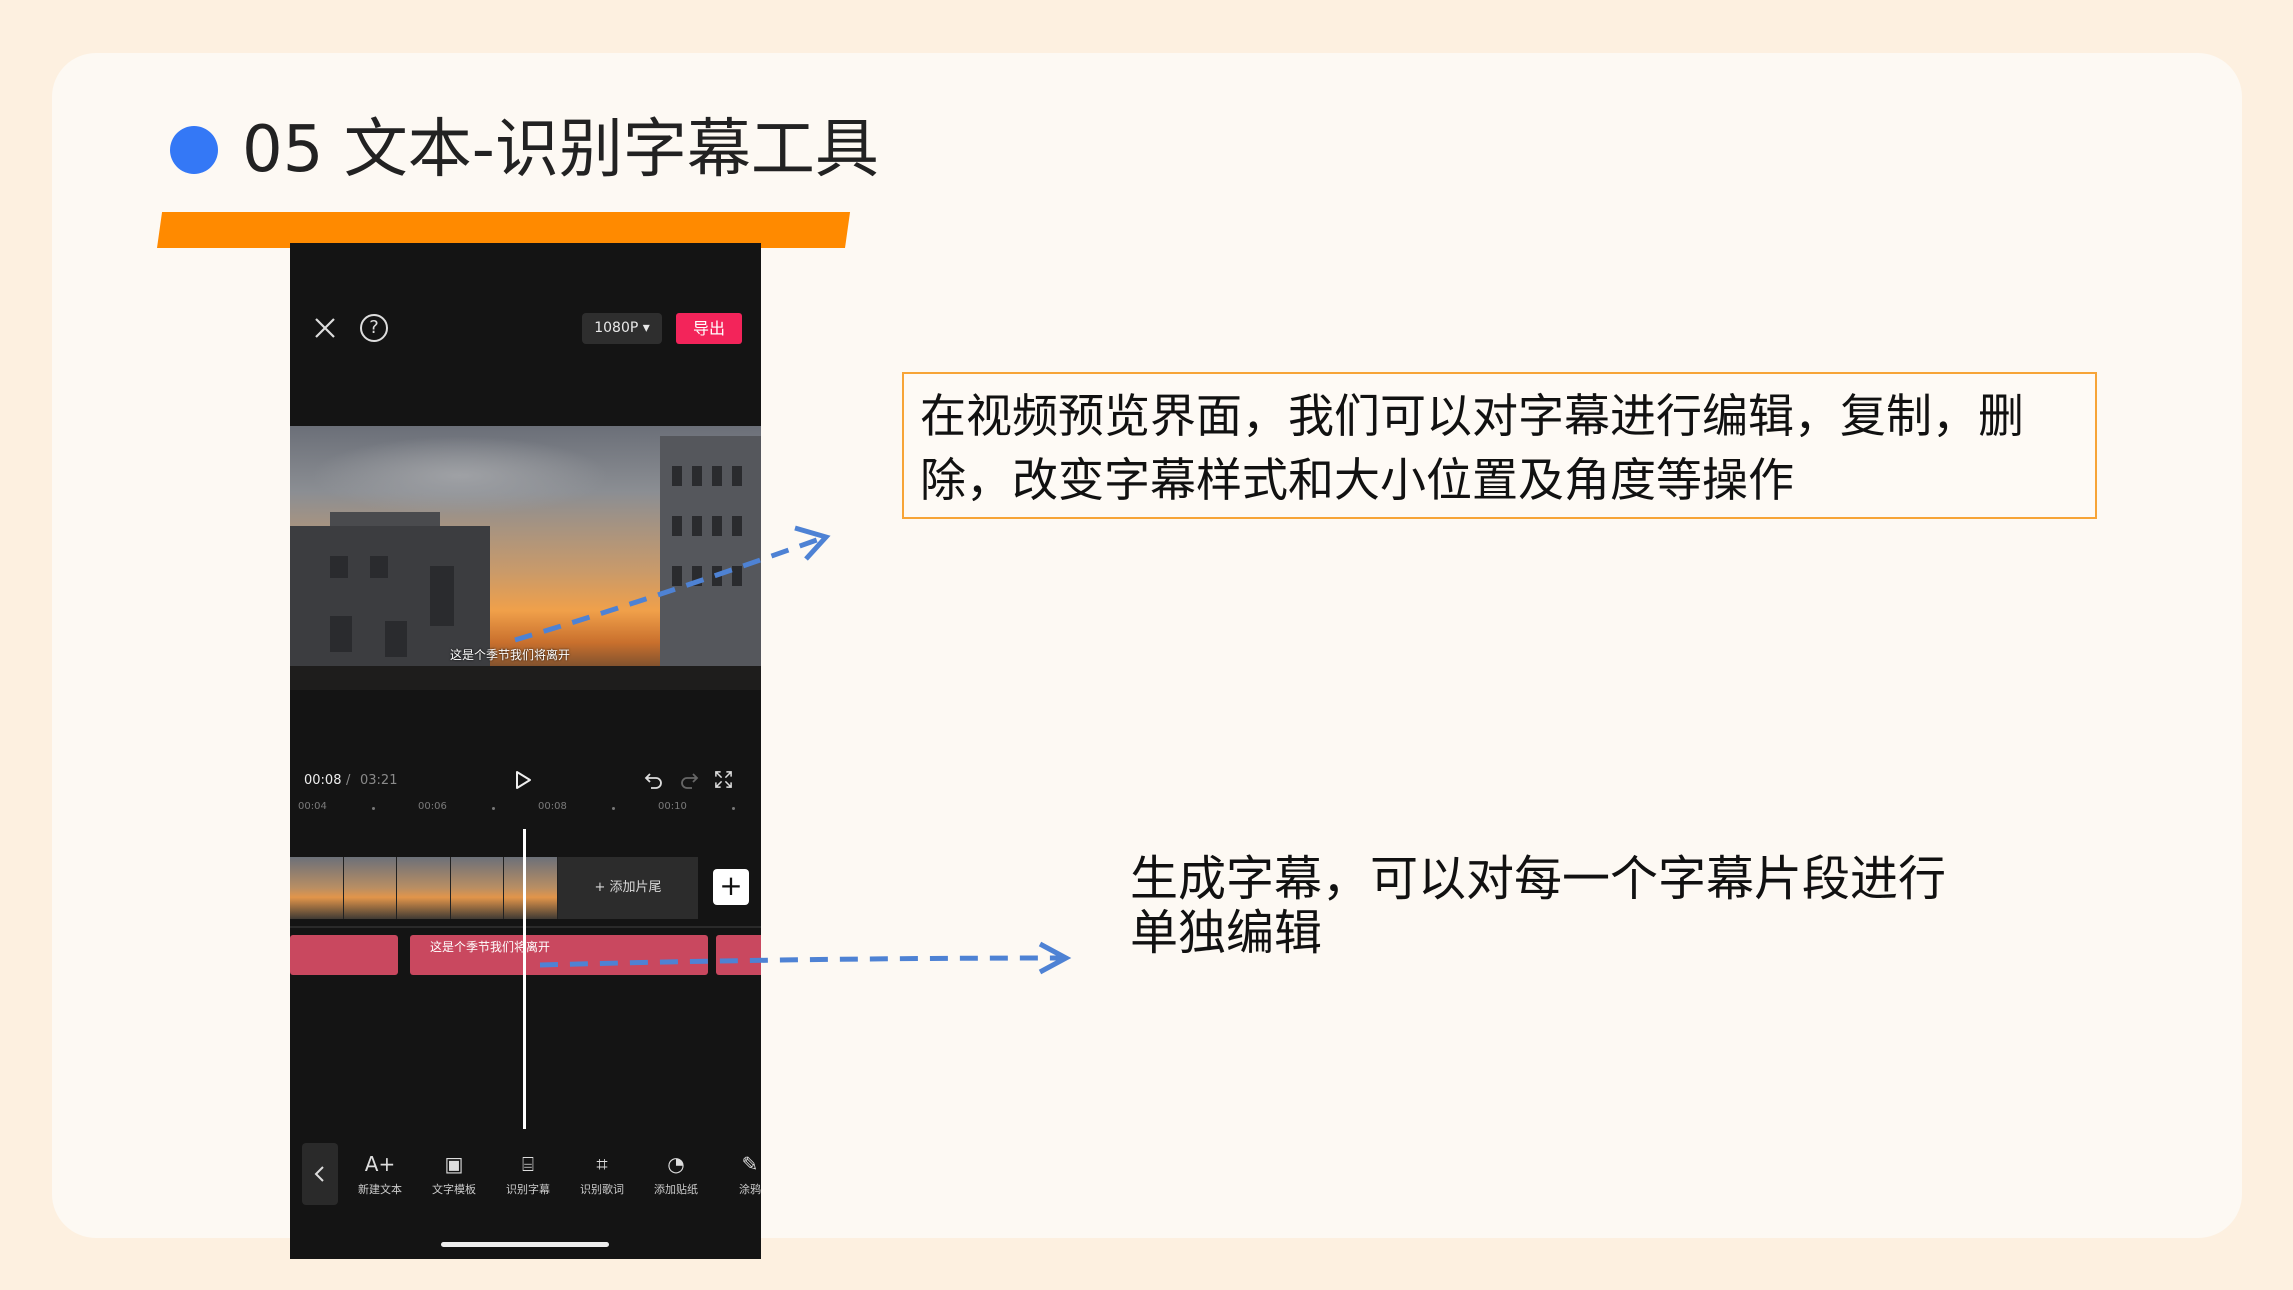  Describe the element at coordinates (525, 1244) in the screenshot. I see `home-indicator` at that location.